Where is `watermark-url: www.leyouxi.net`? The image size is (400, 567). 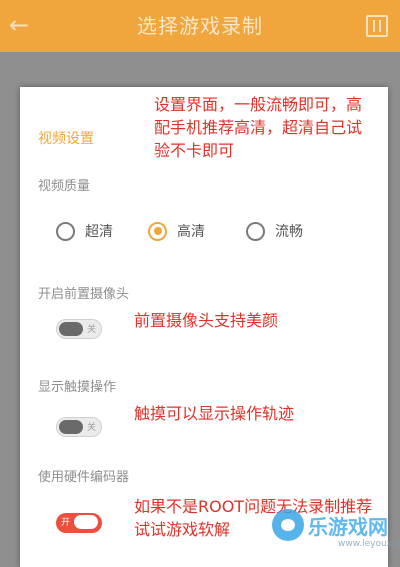
watermark-url: www.leyouxi.net is located at coordinates (369, 544).